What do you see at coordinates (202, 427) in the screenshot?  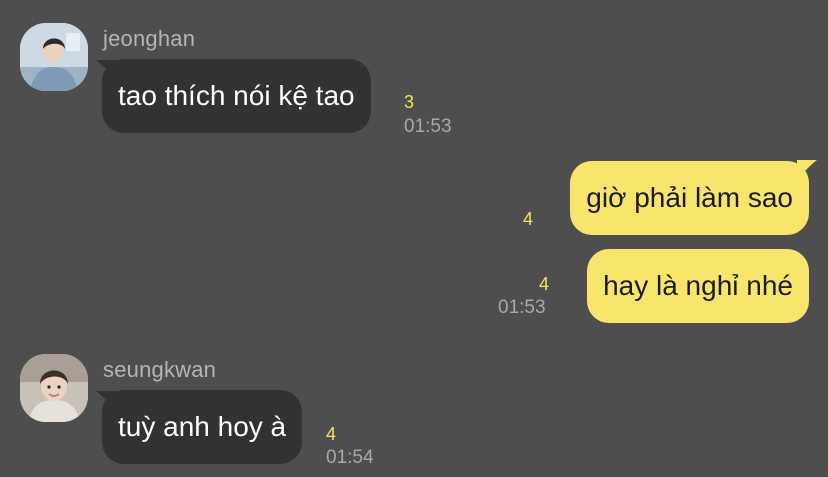 I see `message-bubble: tuỳ anh hoy à` at bounding box center [202, 427].